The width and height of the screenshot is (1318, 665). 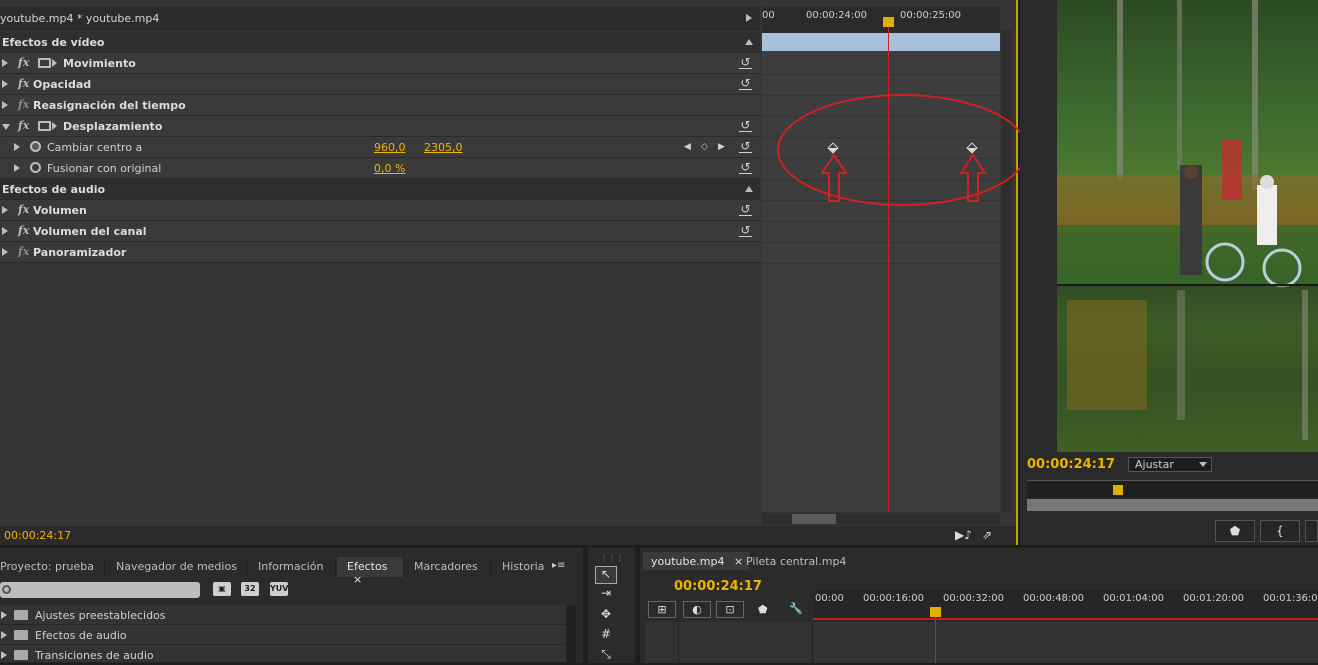 I want to click on next-keyframe-icon: ▶, so click(x=721, y=147).